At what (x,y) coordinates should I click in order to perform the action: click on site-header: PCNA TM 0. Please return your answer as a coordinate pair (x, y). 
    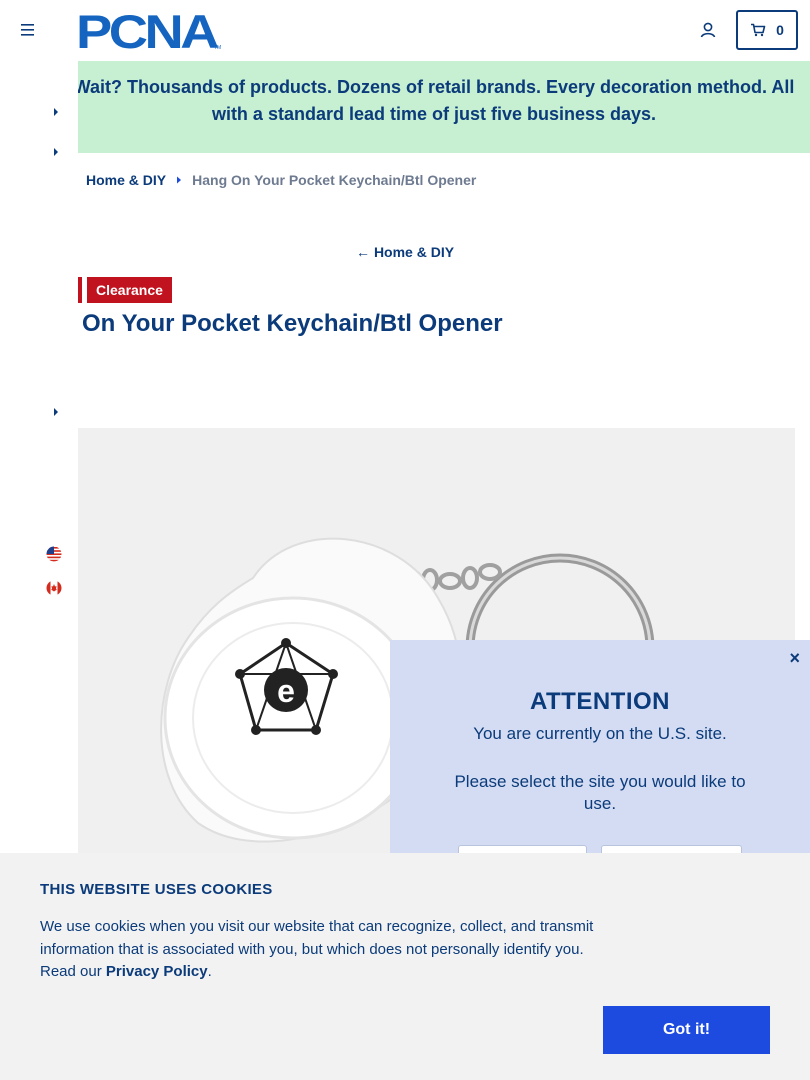
    Looking at the image, I should click on (405, 30).